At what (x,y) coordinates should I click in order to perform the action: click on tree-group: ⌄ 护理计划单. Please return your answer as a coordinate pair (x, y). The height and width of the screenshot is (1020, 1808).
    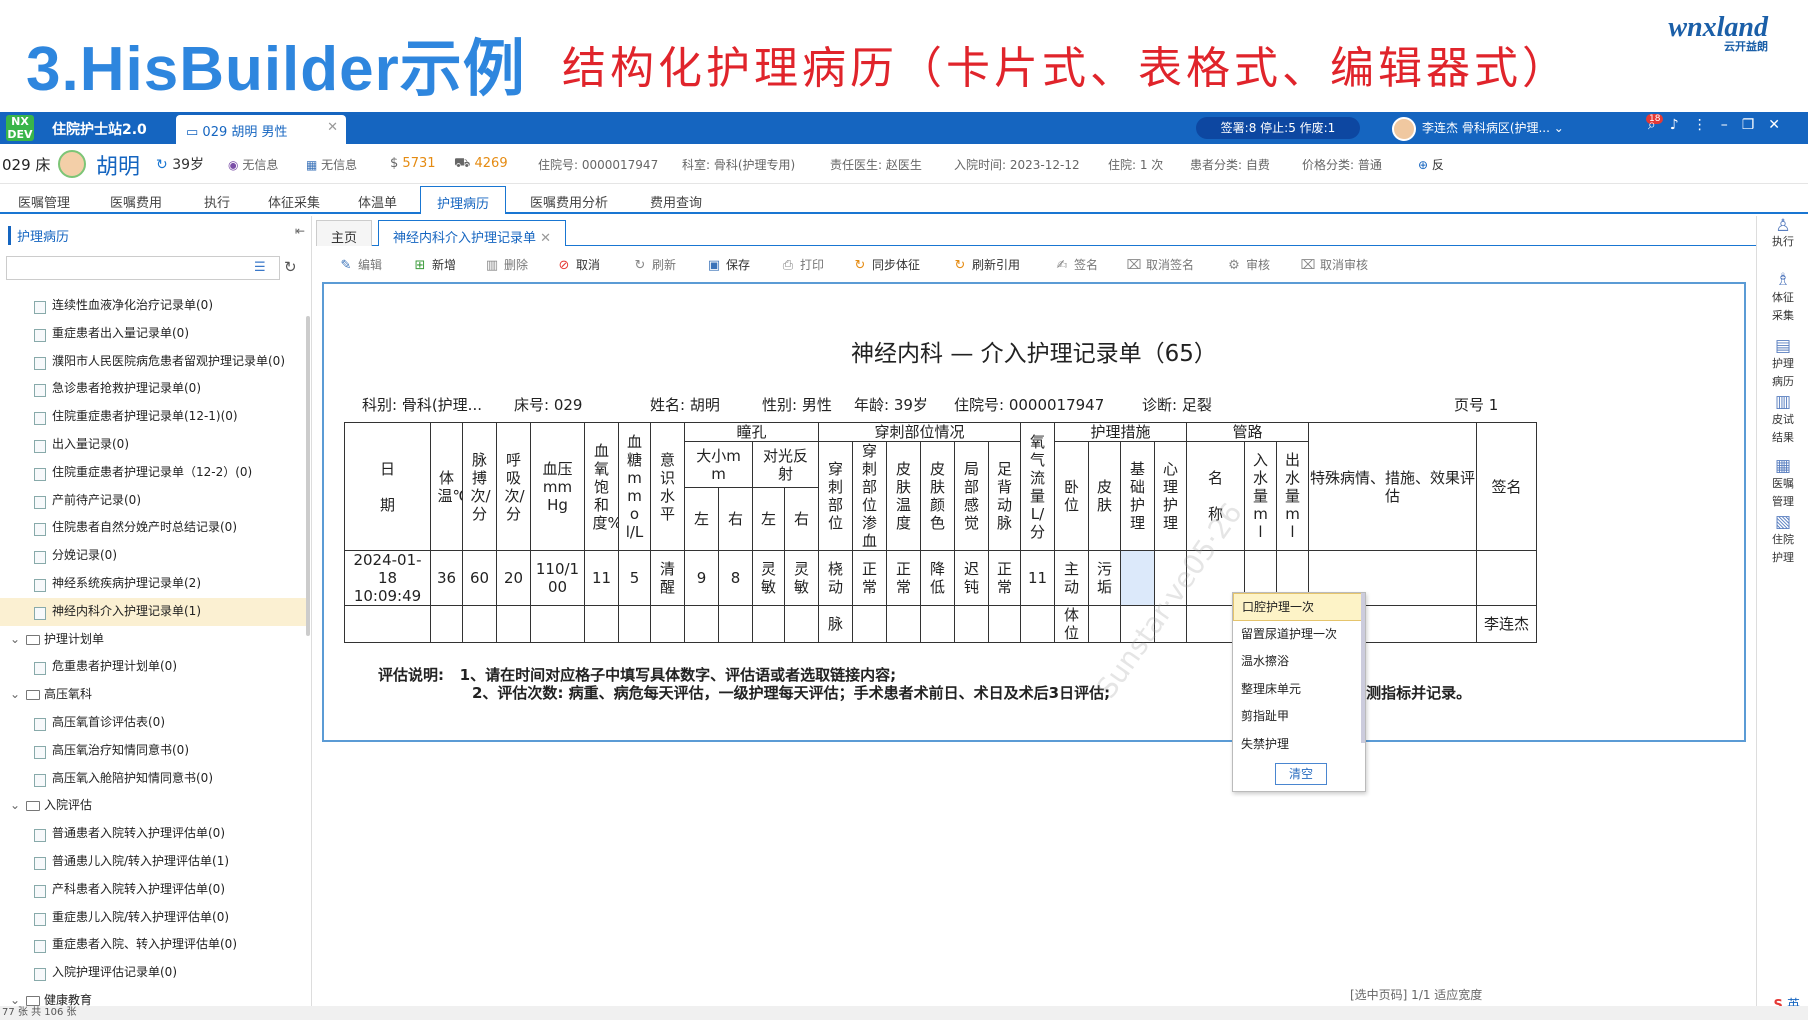
    Looking at the image, I should click on (154, 640).